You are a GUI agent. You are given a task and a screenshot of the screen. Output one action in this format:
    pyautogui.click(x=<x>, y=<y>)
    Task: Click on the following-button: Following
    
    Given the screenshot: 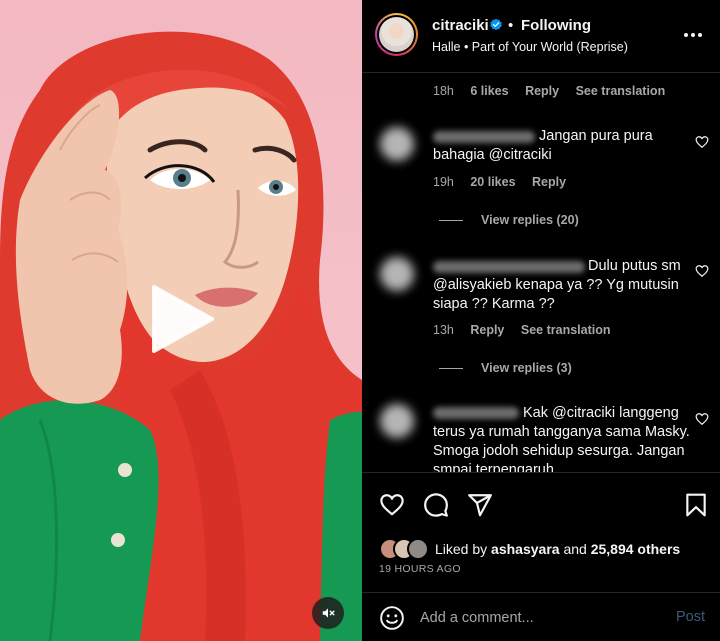 What is the action you would take?
    pyautogui.click(x=556, y=25)
    